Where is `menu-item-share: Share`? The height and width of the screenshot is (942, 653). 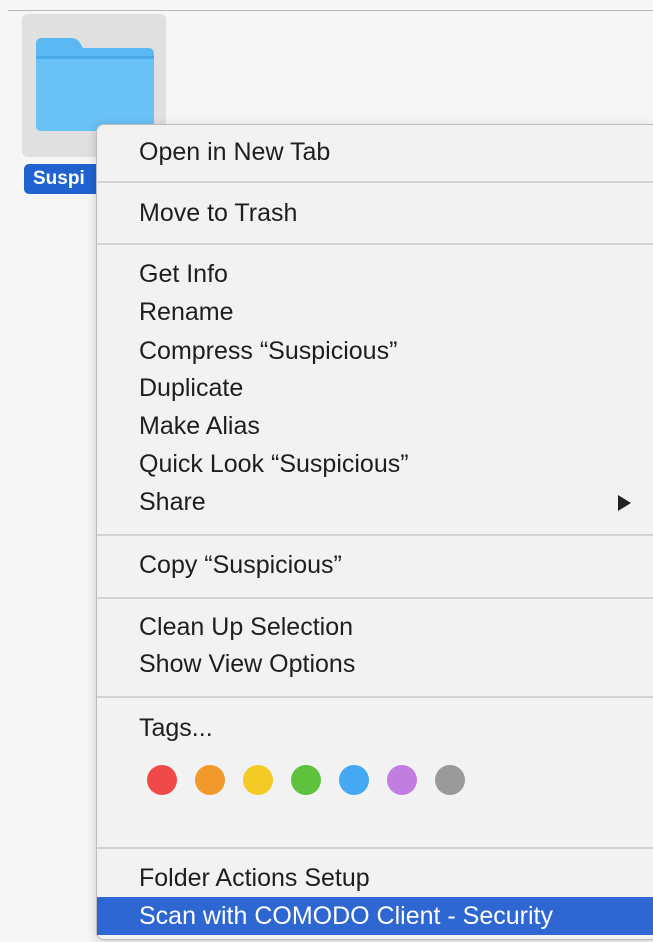
menu-item-share: Share is located at coordinates (375, 502).